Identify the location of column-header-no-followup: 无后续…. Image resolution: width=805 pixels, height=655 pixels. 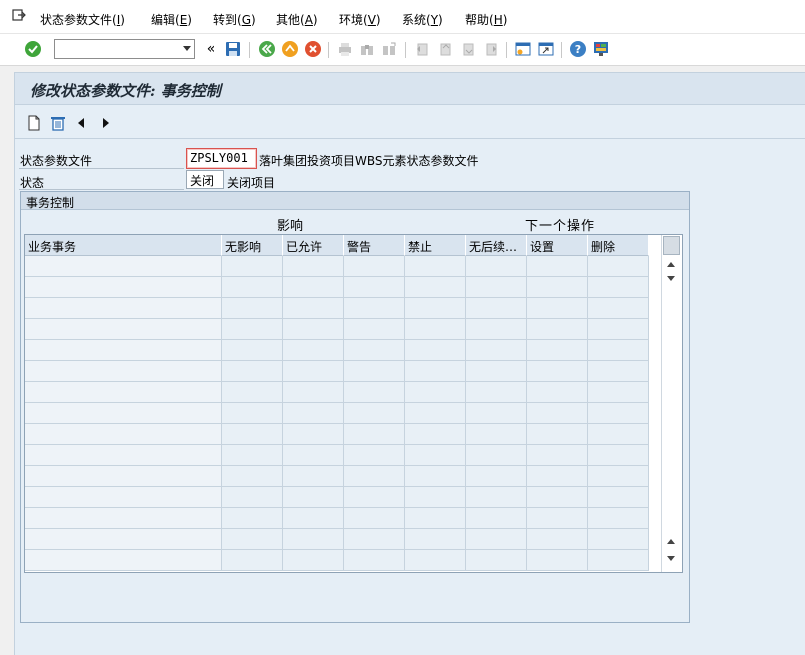
(496, 245).